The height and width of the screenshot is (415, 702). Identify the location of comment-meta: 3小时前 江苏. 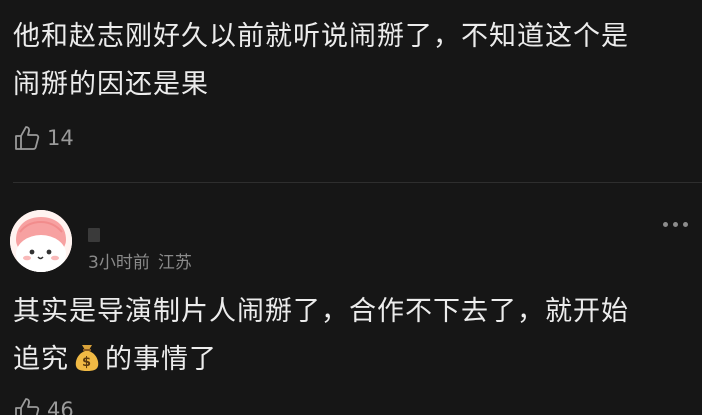
(140, 260).